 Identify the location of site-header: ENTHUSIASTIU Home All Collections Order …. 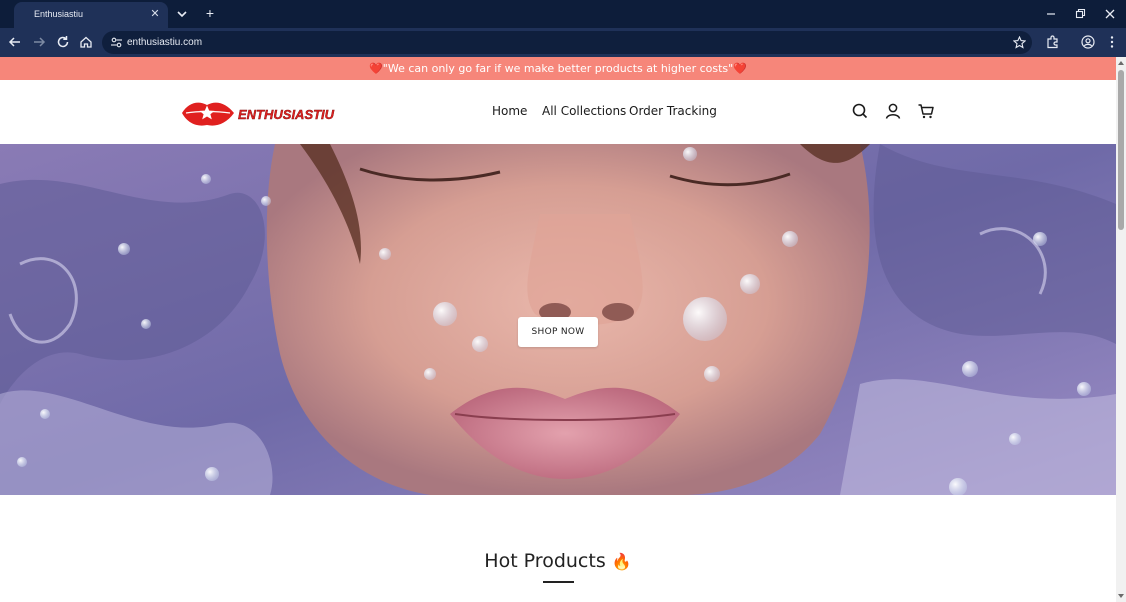
(558, 112).